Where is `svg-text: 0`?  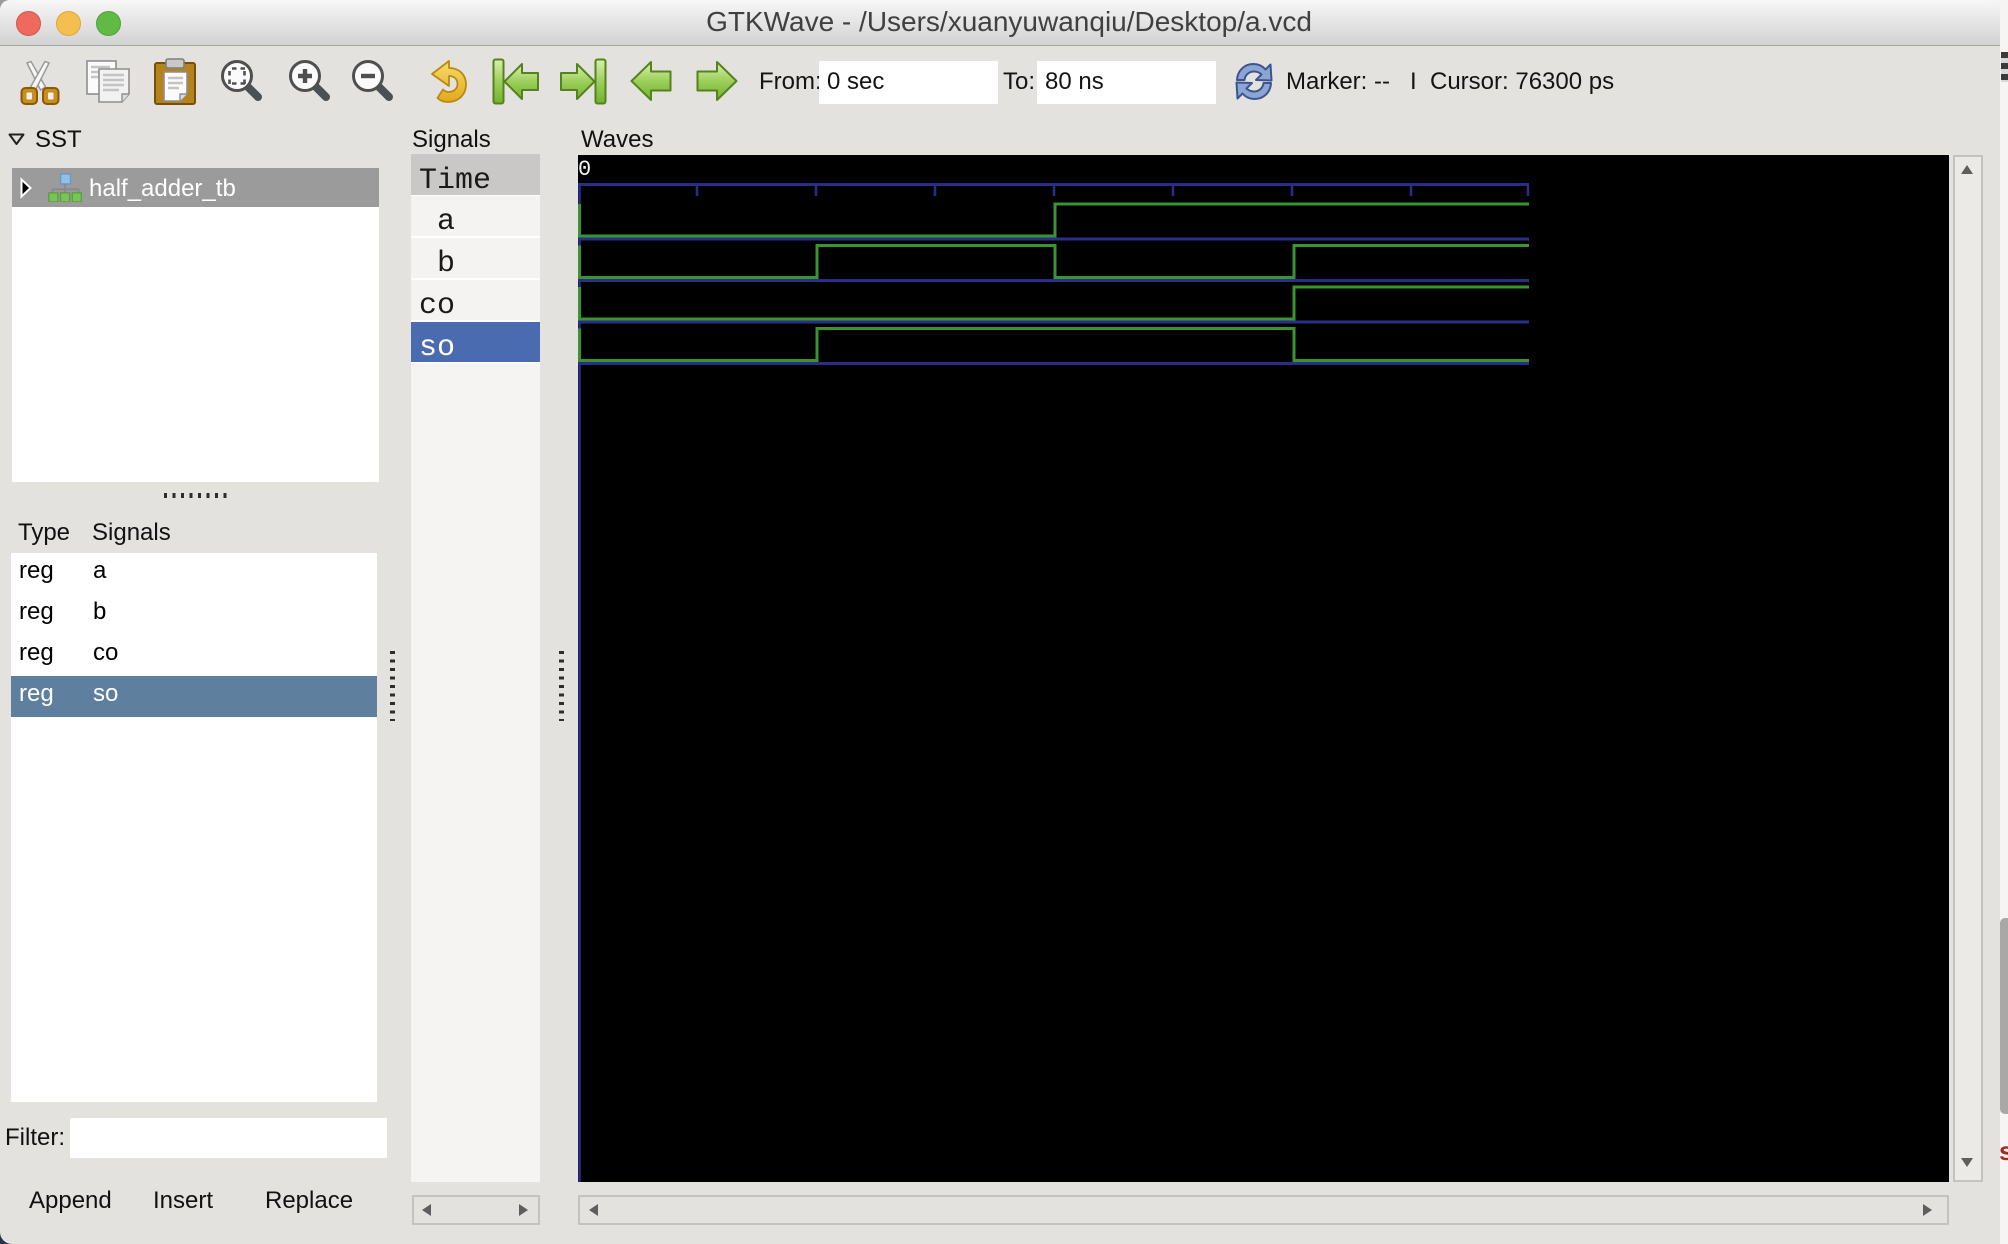
svg-text: 0 is located at coordinates (584, 169).